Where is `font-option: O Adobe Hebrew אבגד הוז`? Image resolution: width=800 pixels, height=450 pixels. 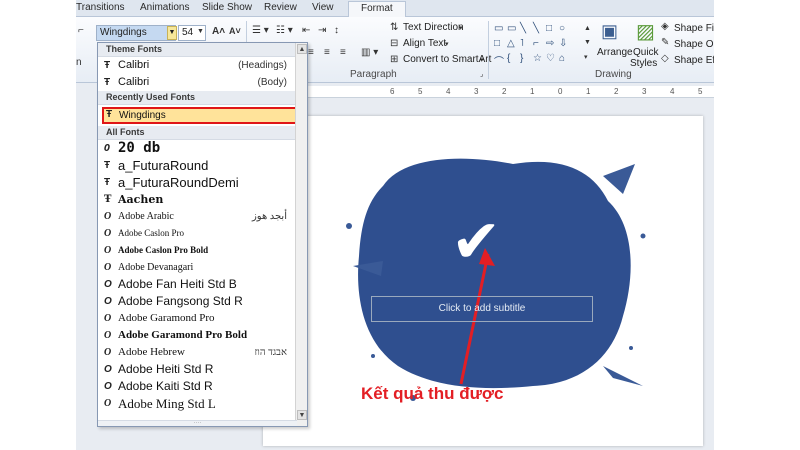 font-option: O Adobe Hebrew אבגד הוז is located at coordinates (202, 352).